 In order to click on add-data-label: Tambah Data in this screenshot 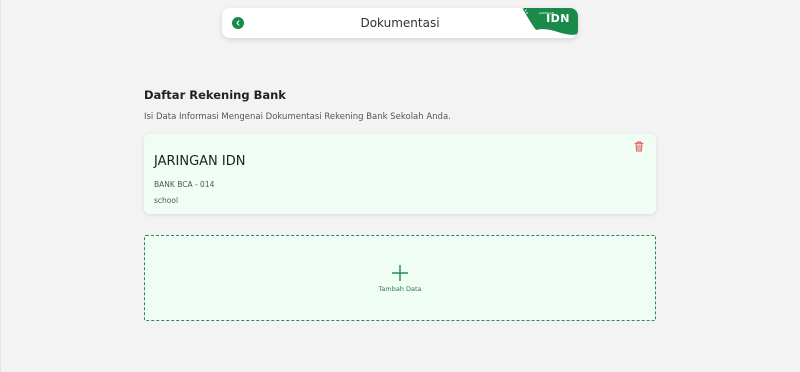, I will do `click(400, 289)`.